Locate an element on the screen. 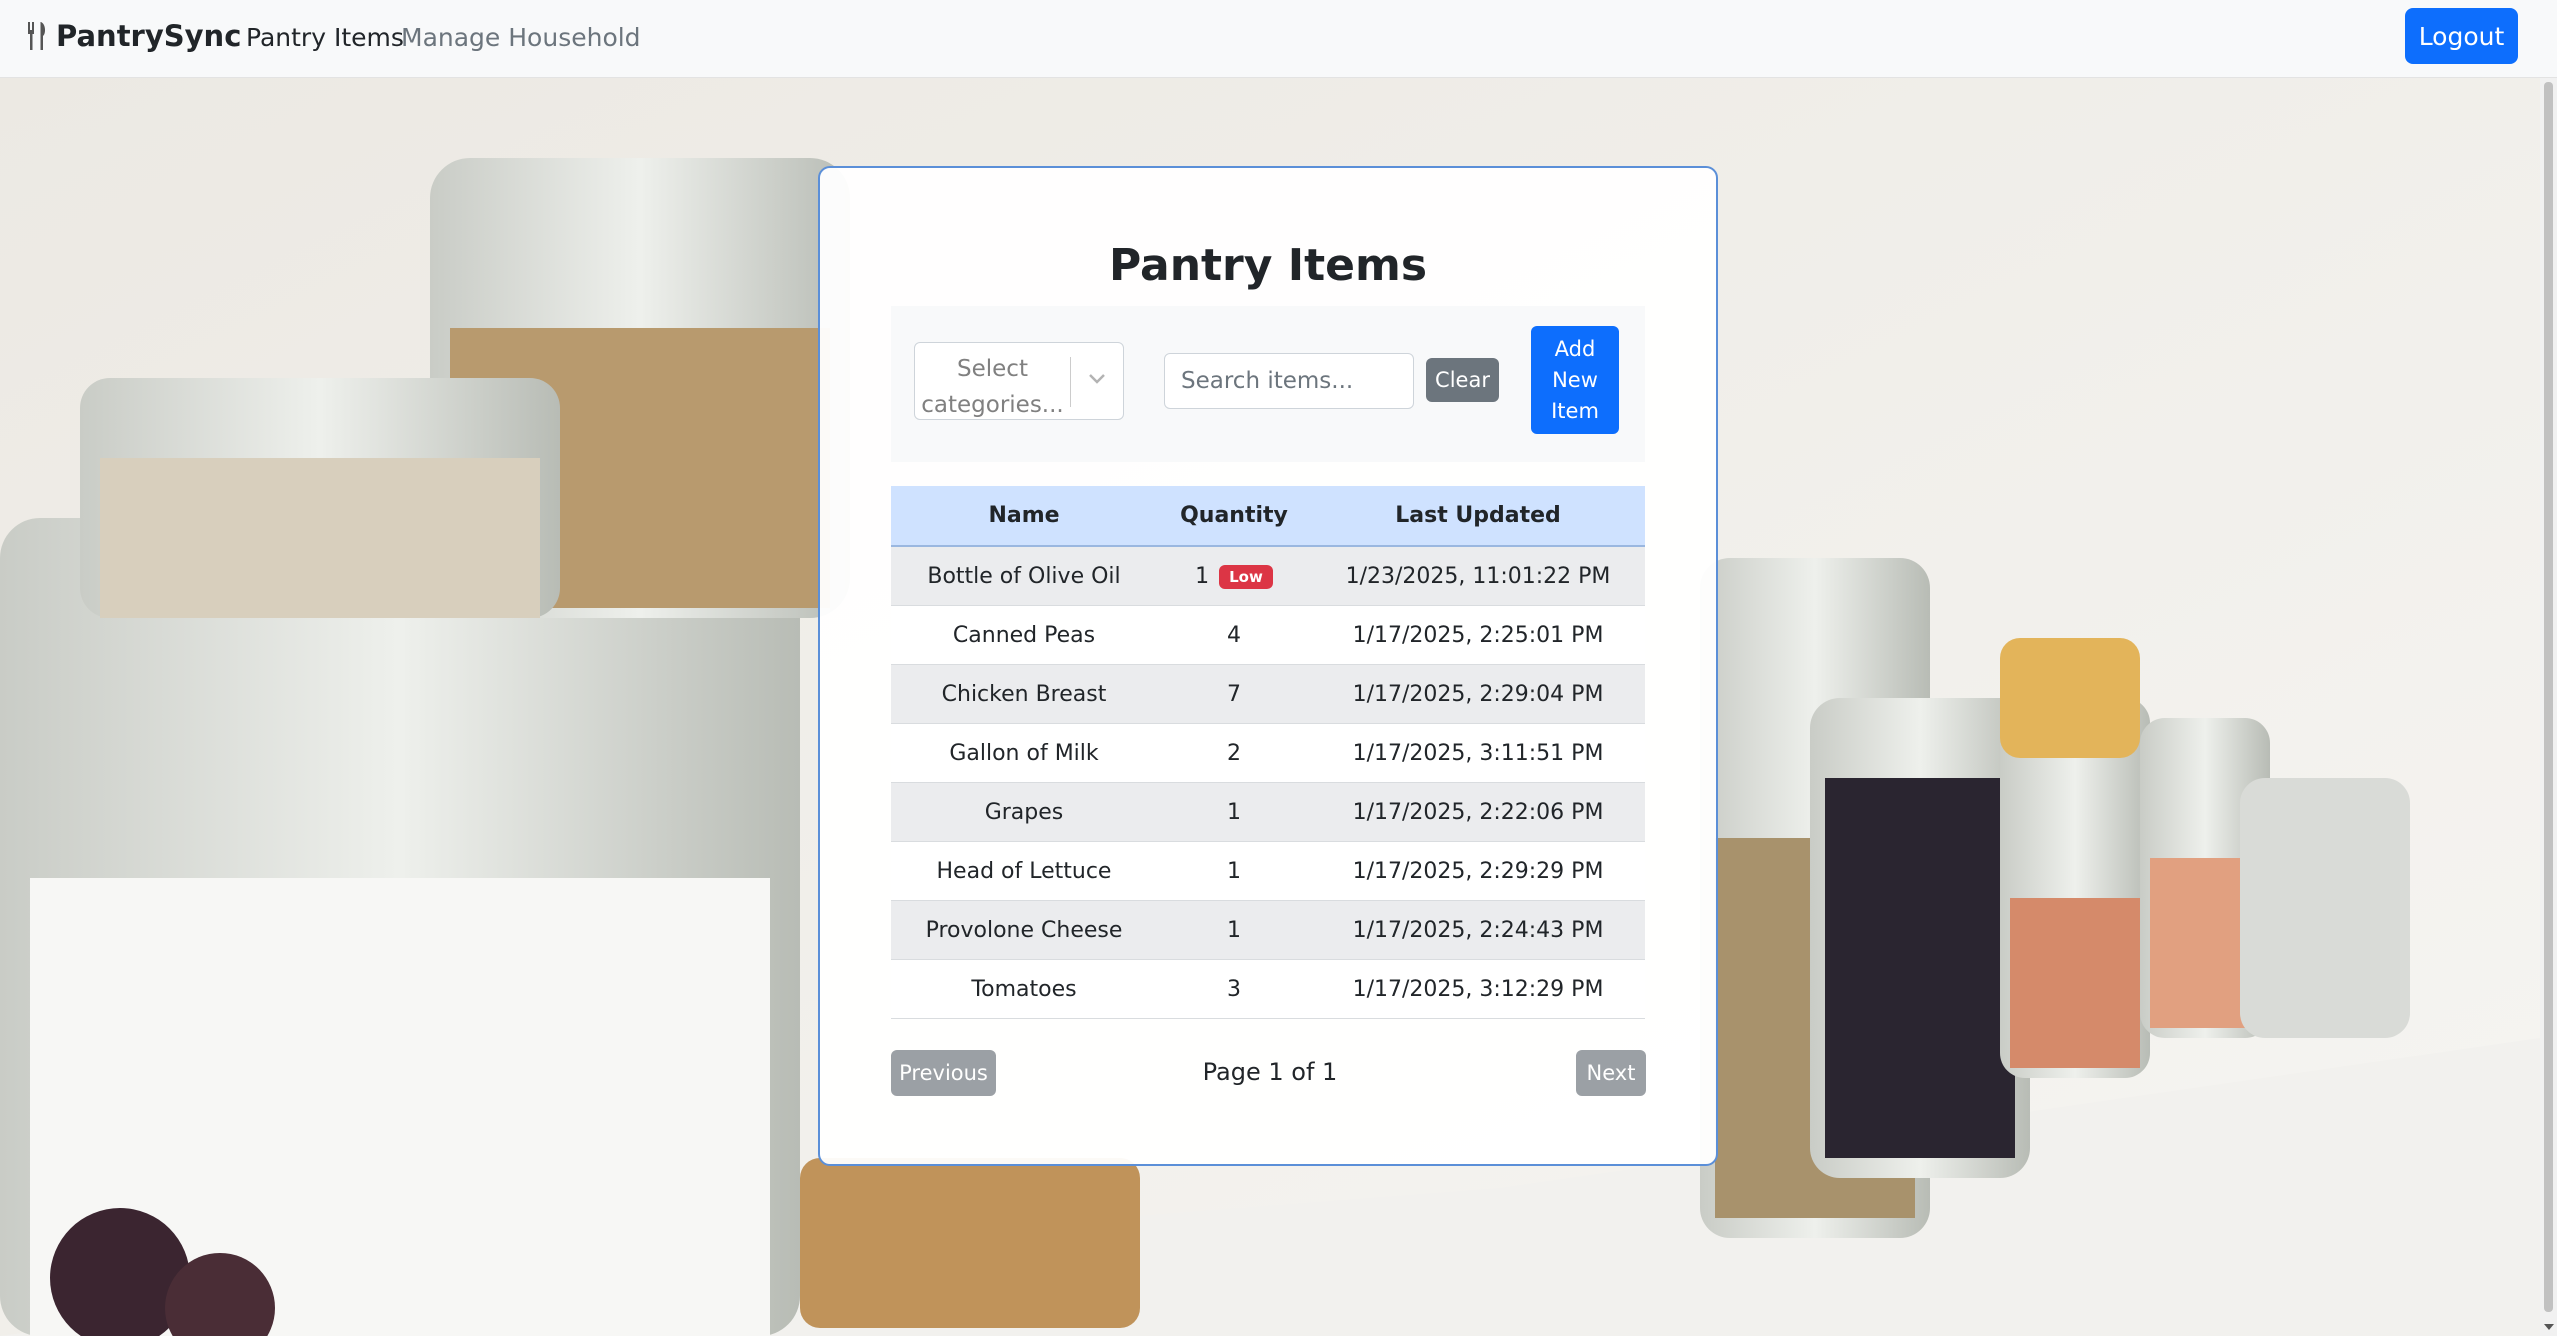  item-name: Bottle of Olive Oil is located at coordinates (1024, 576).